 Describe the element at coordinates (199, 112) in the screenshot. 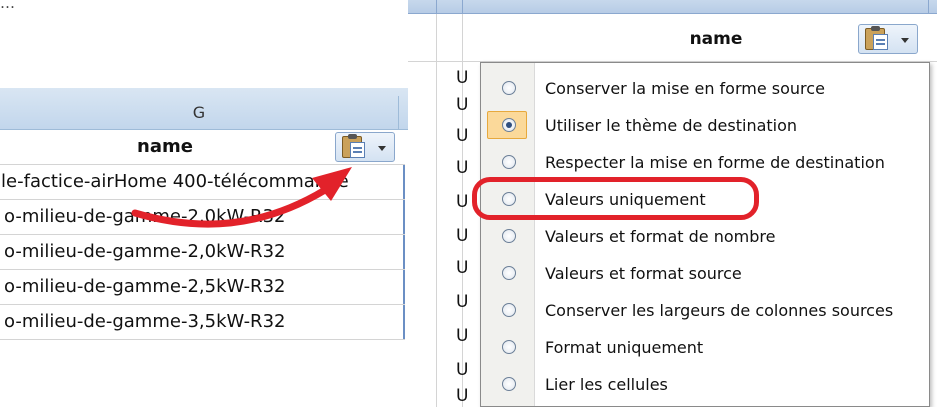

I see `column-letter: G` at that location.